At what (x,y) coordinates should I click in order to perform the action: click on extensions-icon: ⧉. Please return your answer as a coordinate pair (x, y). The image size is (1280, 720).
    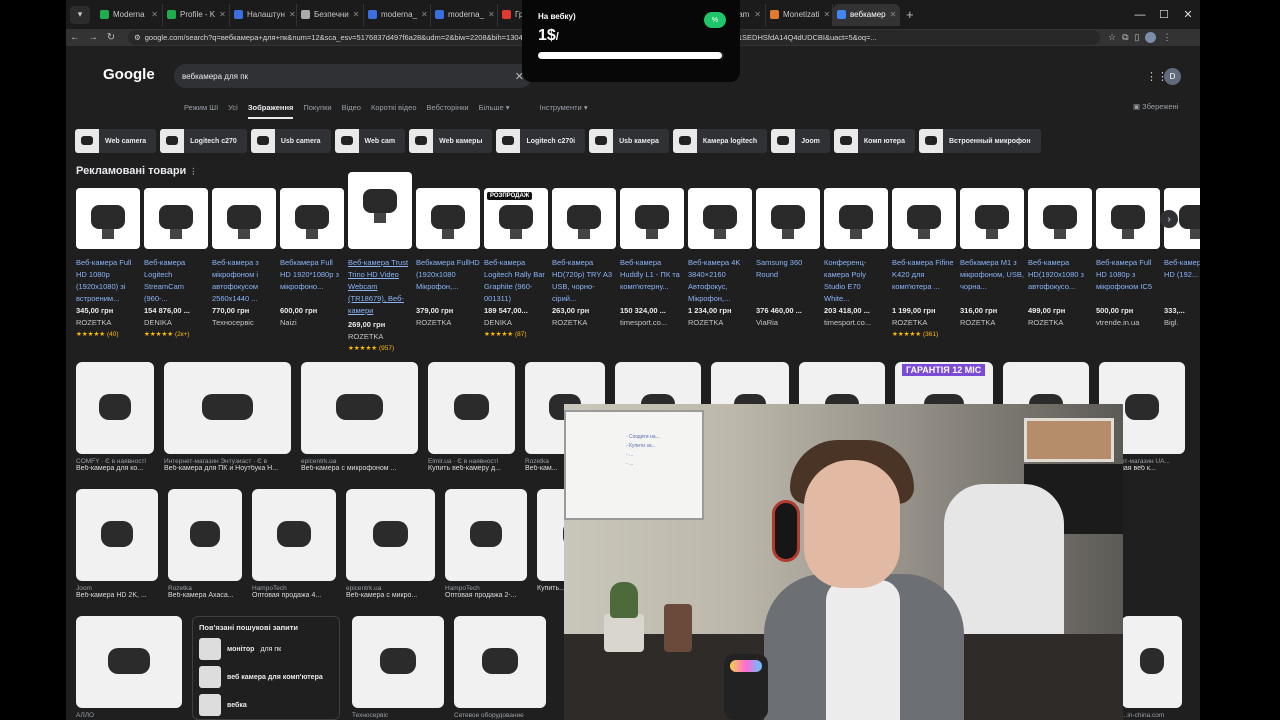
    Looking at the image, I should click on (1125, 37).